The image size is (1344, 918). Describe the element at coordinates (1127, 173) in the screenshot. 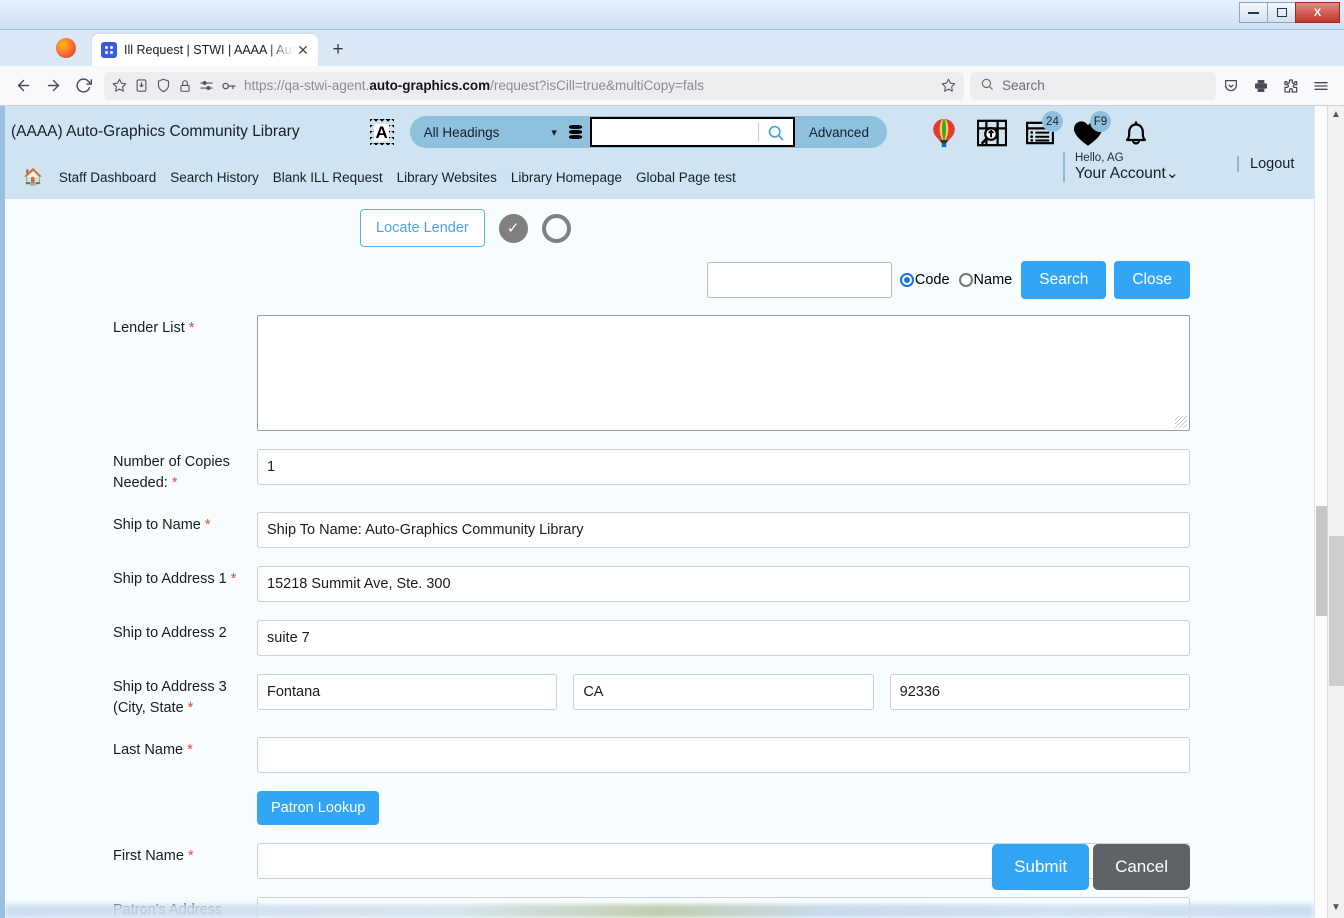

I see `account-name: Your Account⌄` at that location.